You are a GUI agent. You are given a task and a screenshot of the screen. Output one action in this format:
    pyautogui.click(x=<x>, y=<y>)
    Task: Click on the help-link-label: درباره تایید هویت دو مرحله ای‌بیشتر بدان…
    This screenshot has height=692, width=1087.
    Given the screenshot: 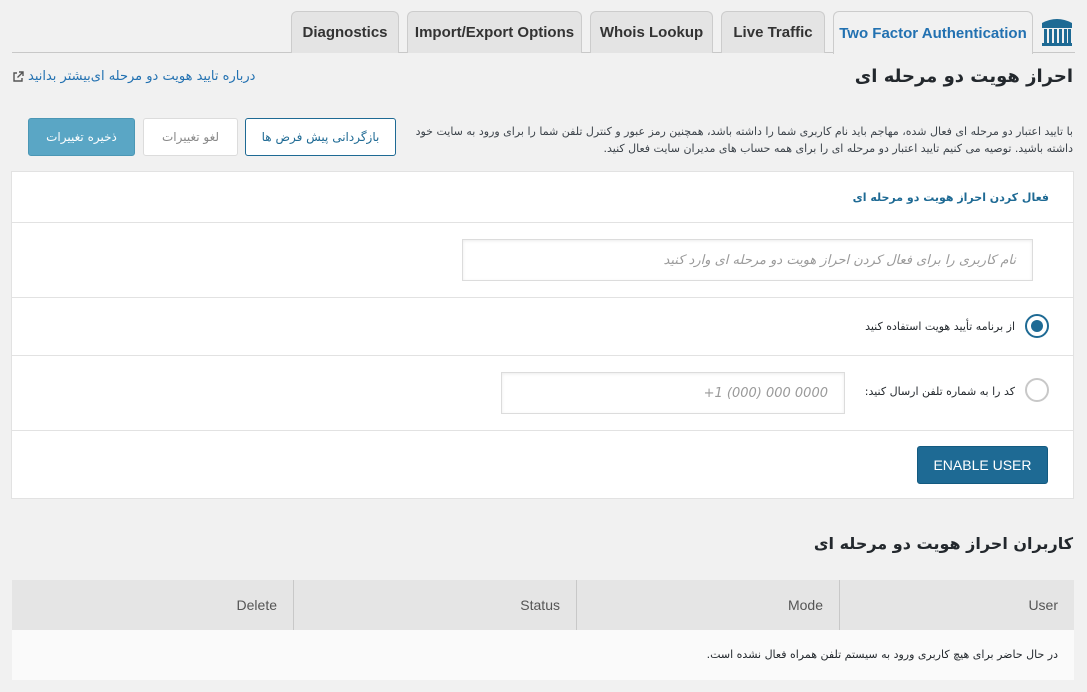 What is the action you would take?
    pyautogui.click(x=142, y=76)
    